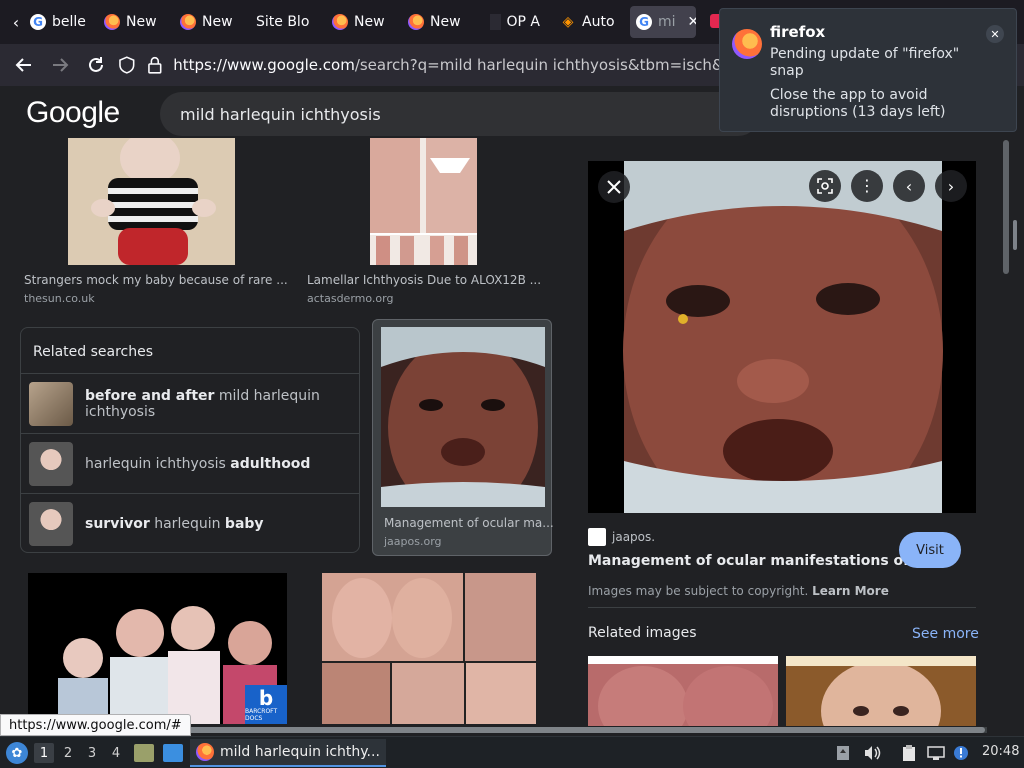 The height and width of the screenshot is (768, 1024). I want to click on clipboard-icon, so click(909, 753).